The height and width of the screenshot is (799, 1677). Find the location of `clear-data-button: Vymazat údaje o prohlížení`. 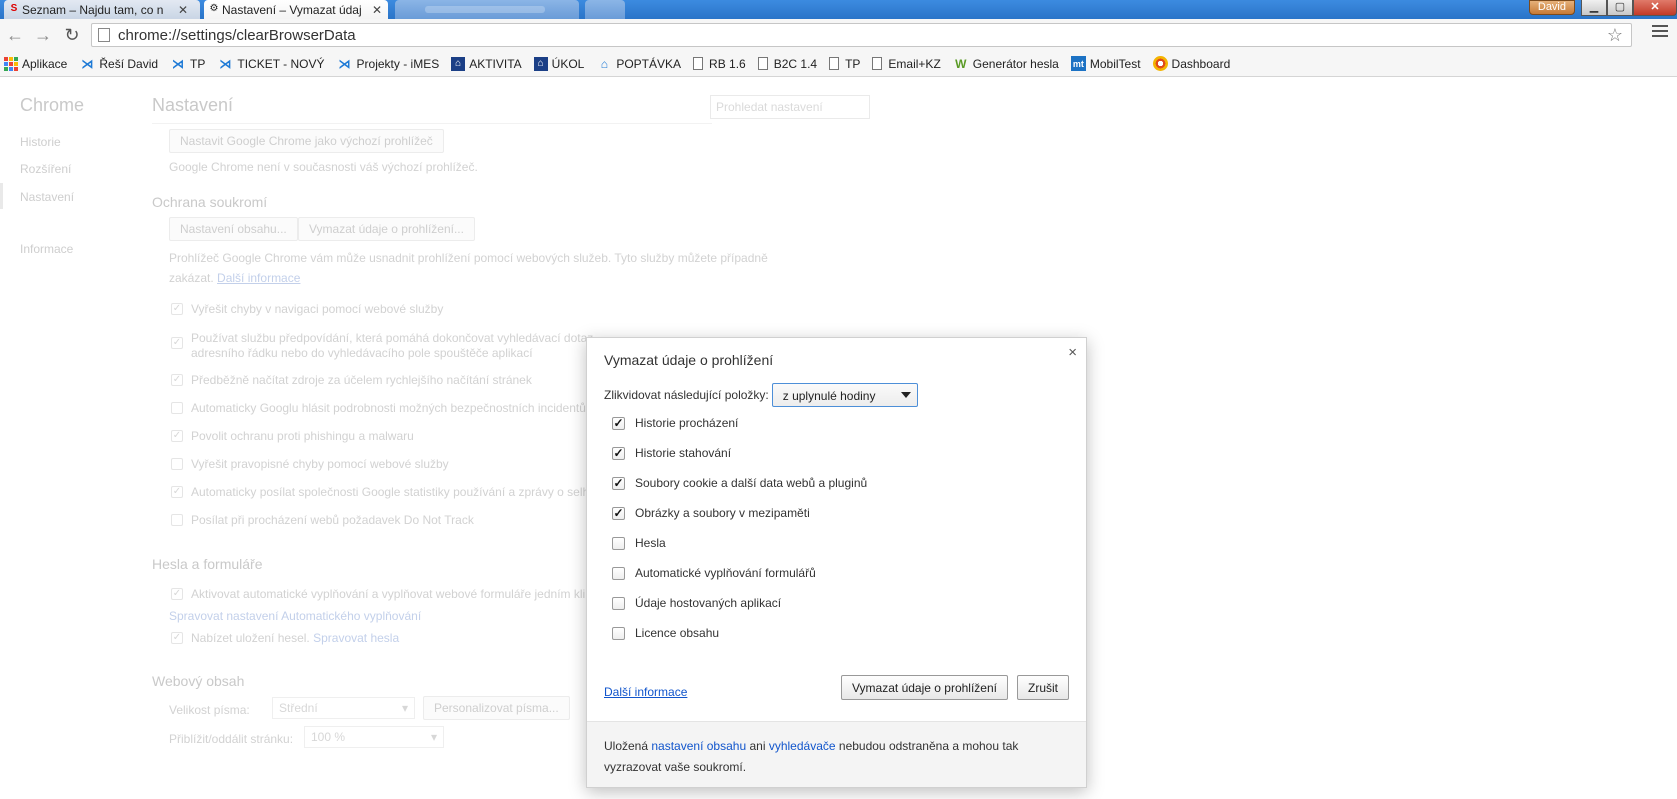

clear-data-button: Vymazat údaje o prohlížení is located at coordinates (924, 687).